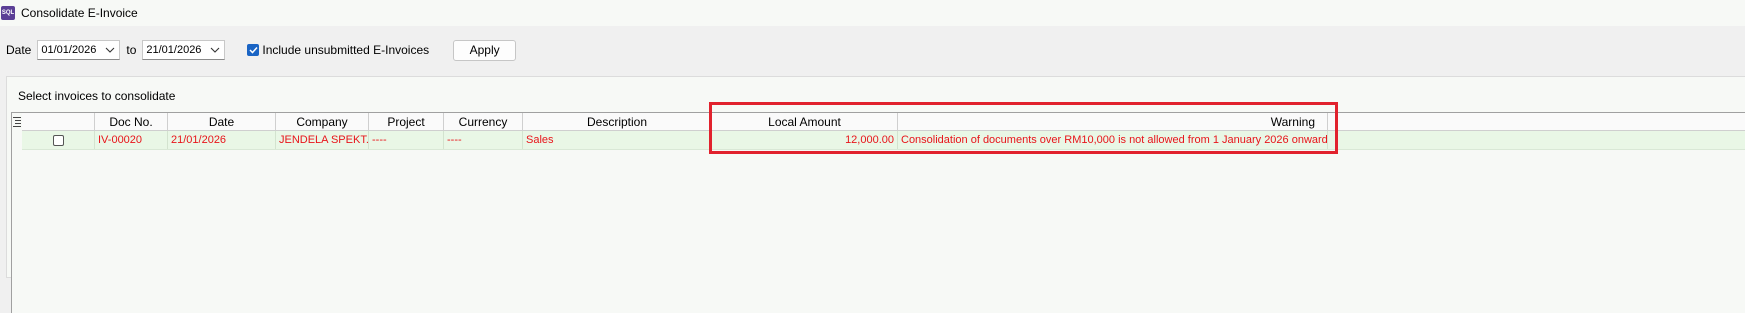 This screenshot has height=313, width=1745. I want to click on date-to-field: 21/01/2026, so click(184, 50).